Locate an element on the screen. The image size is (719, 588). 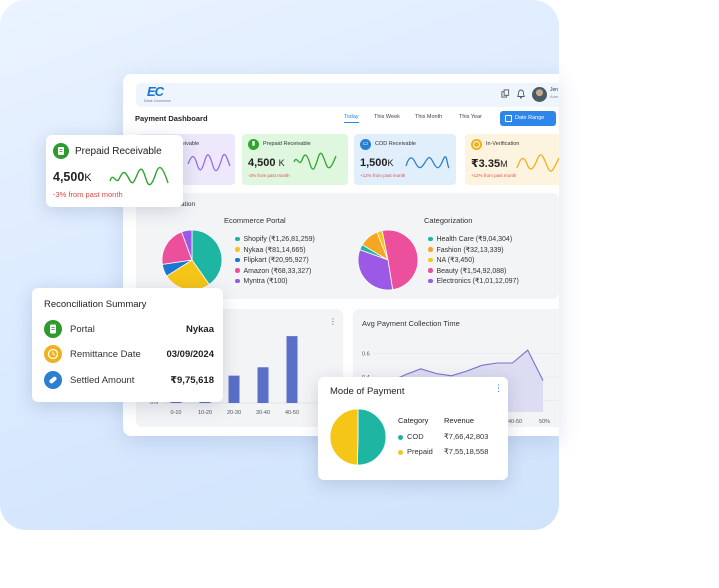
mode-of-payment-pie-chart is located at coordinates (358, 437).